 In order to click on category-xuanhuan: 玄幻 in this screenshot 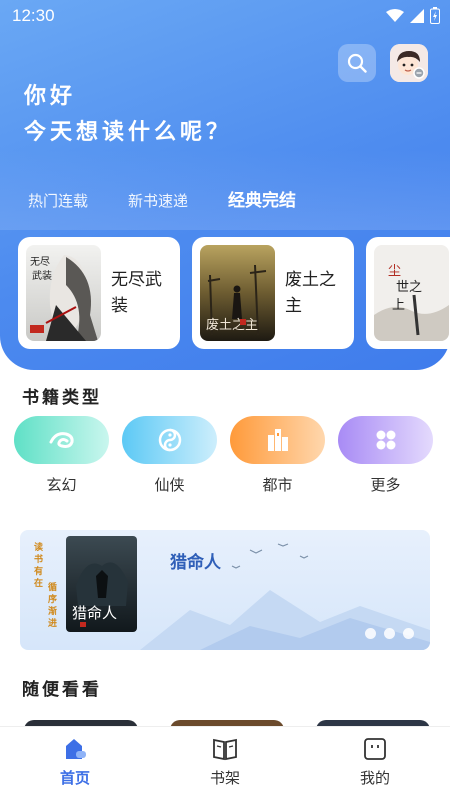, I will do `click(61, 455)`.